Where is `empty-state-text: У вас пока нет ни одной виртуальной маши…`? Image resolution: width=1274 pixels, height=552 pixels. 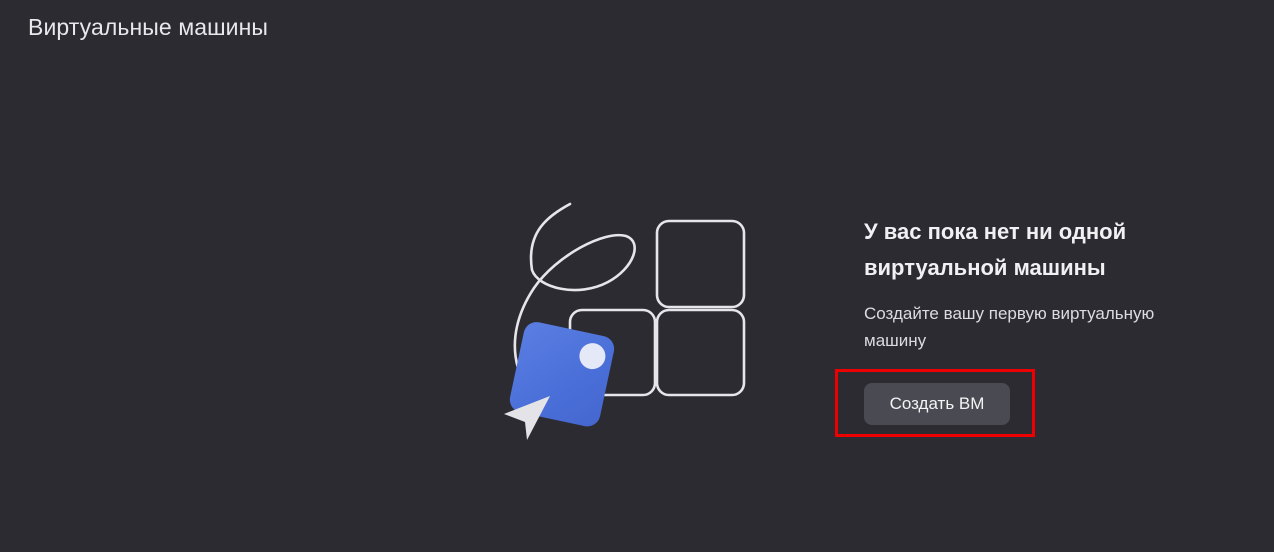
empty-state-text: У вас пока нет ни одной виртуальной маши… is located at coordinates (1049, 284).